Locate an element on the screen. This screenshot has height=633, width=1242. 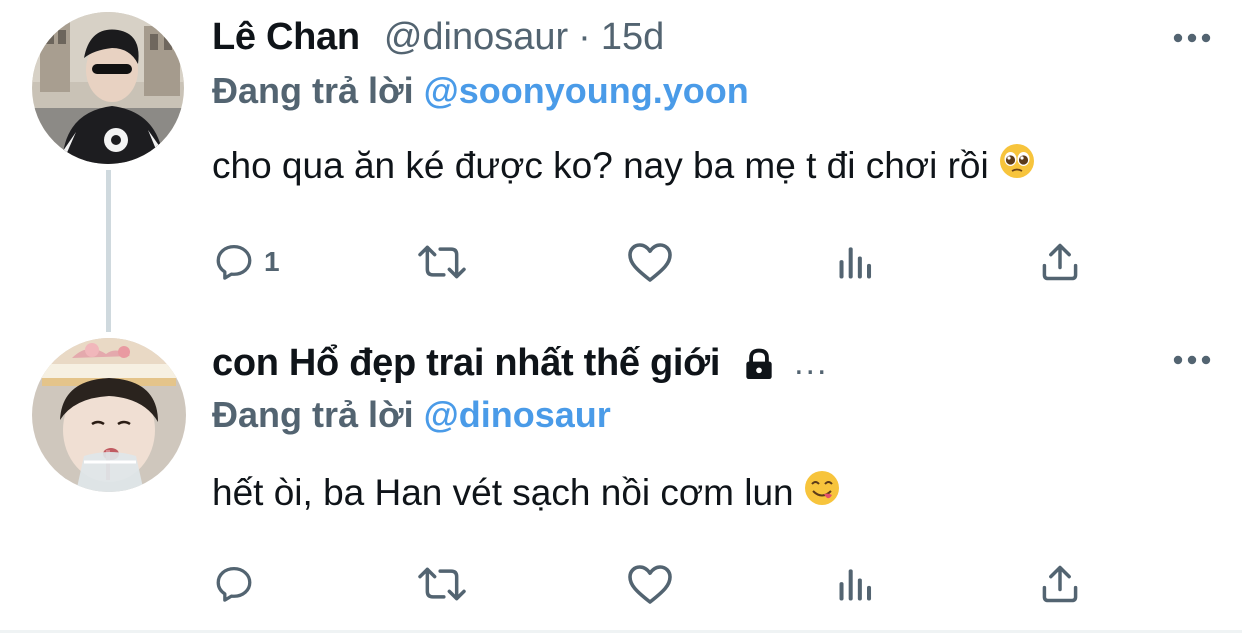
yum-face-emoji is located at coordinates (822, 492).